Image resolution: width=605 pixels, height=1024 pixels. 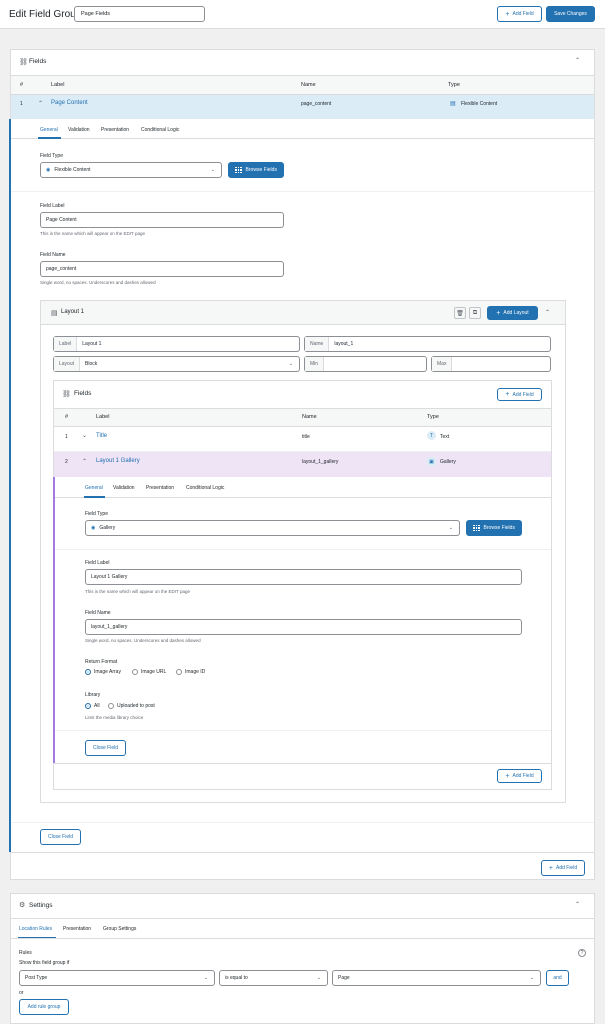 I want to click on grid-icon, so click(x=238, y=170).